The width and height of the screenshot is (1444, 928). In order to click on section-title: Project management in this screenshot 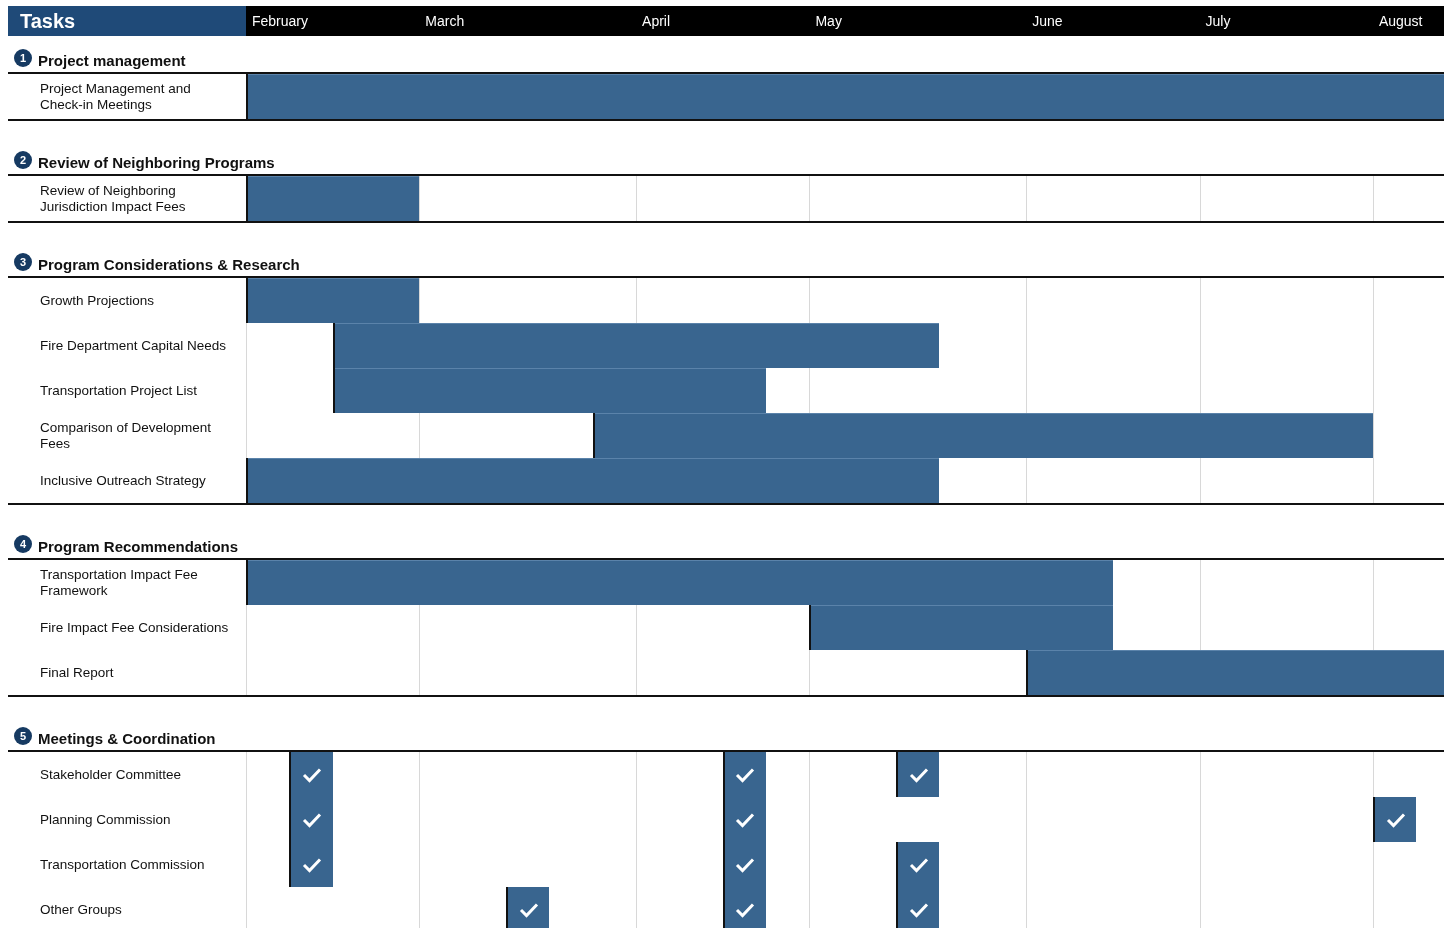, I will do `click(112, 60)`.